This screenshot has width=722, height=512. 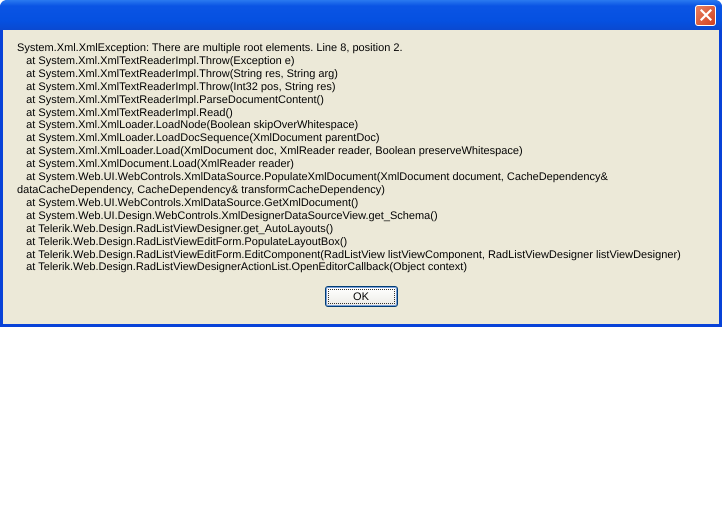 What do you see at coordinates (210, 48) in the screenshot?
I see `error-message-line: System.Xml.XmlException: There are multiple root elements. Line 8, position 2.` at bounding box center [210, 48].